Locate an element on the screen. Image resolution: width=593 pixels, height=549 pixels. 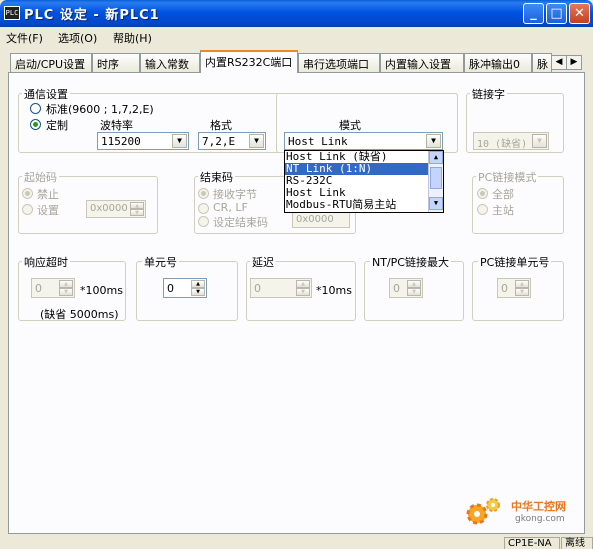
response-timeout-value: 0 is located at coordinates (38, 288).